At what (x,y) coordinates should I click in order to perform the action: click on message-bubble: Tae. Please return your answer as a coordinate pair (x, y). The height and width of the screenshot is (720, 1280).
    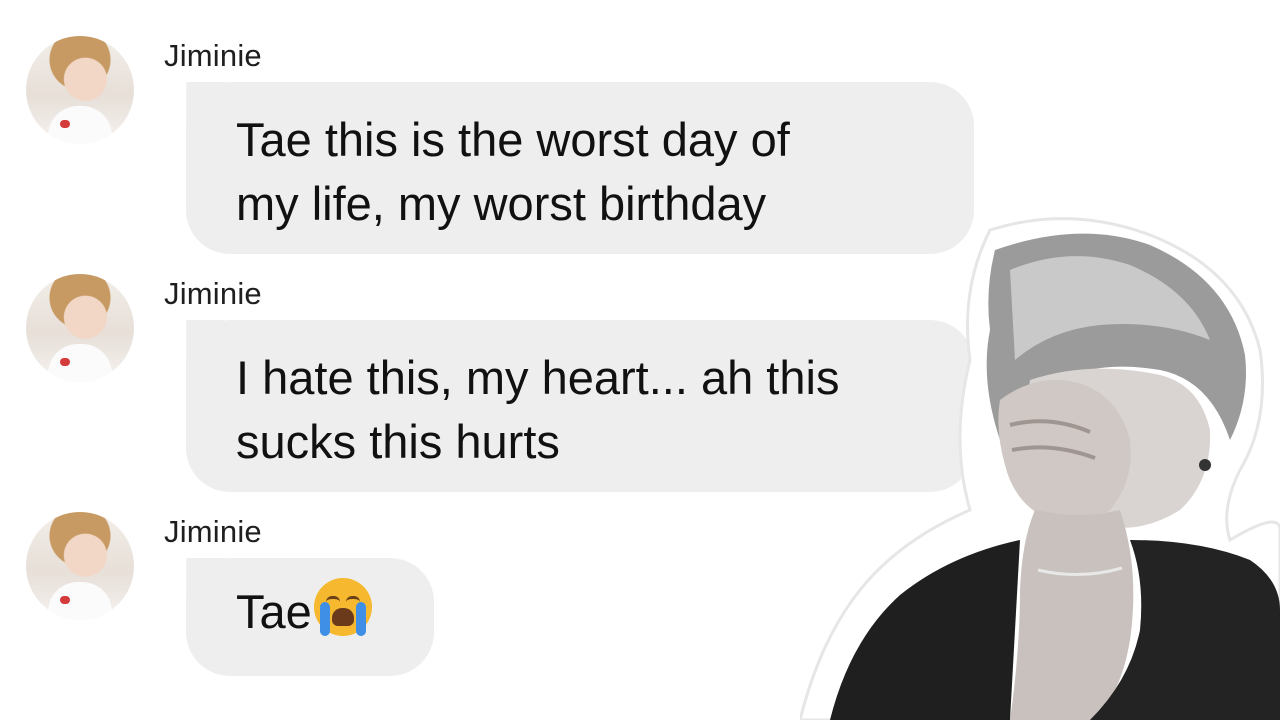
    Looking at the image, I should click on (310, 617).